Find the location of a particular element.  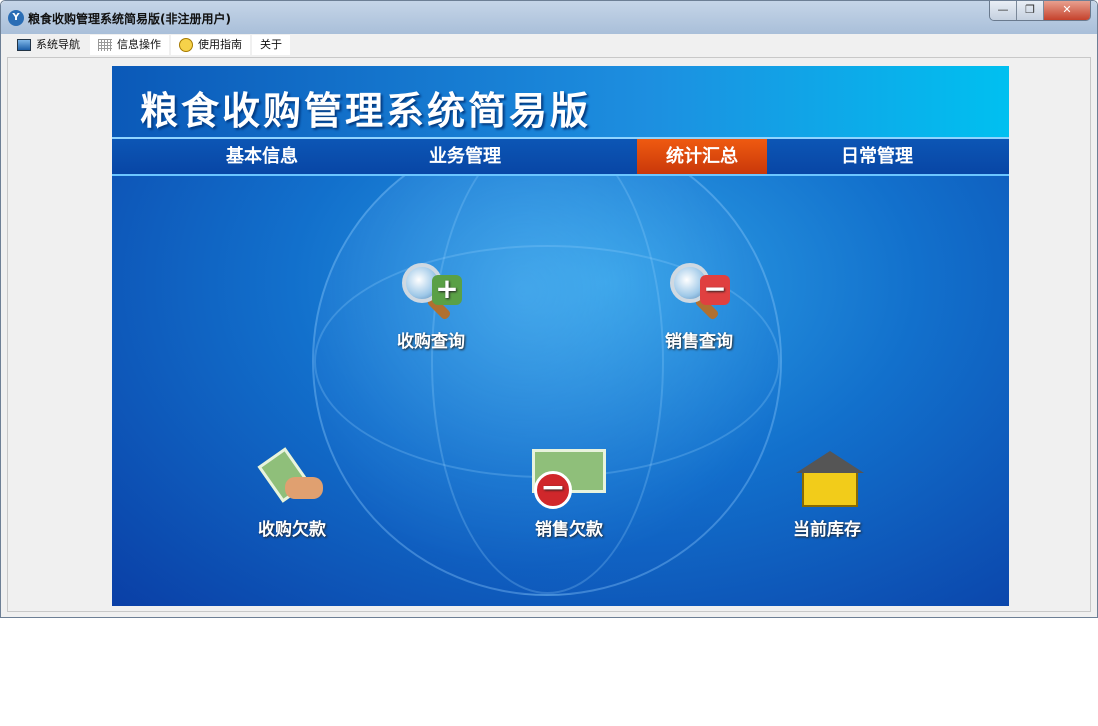

banner: 粮食收购管理系统简易版 is located at coordinates (560, 101).